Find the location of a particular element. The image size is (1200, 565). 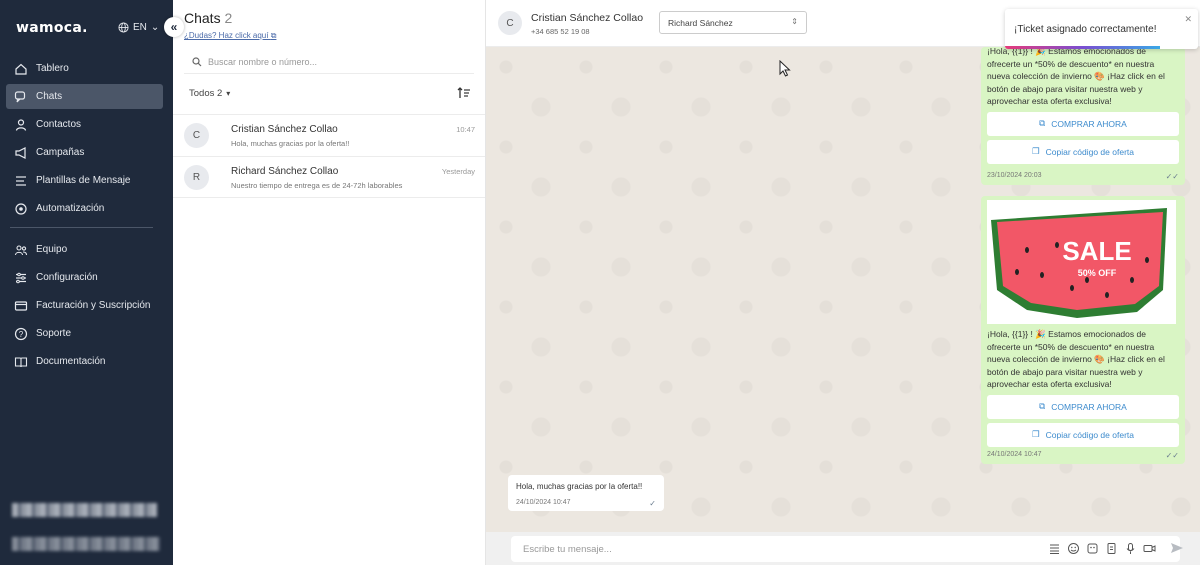

sidebar-item-documentacion: Documentación is located at coordinates (84, 361).